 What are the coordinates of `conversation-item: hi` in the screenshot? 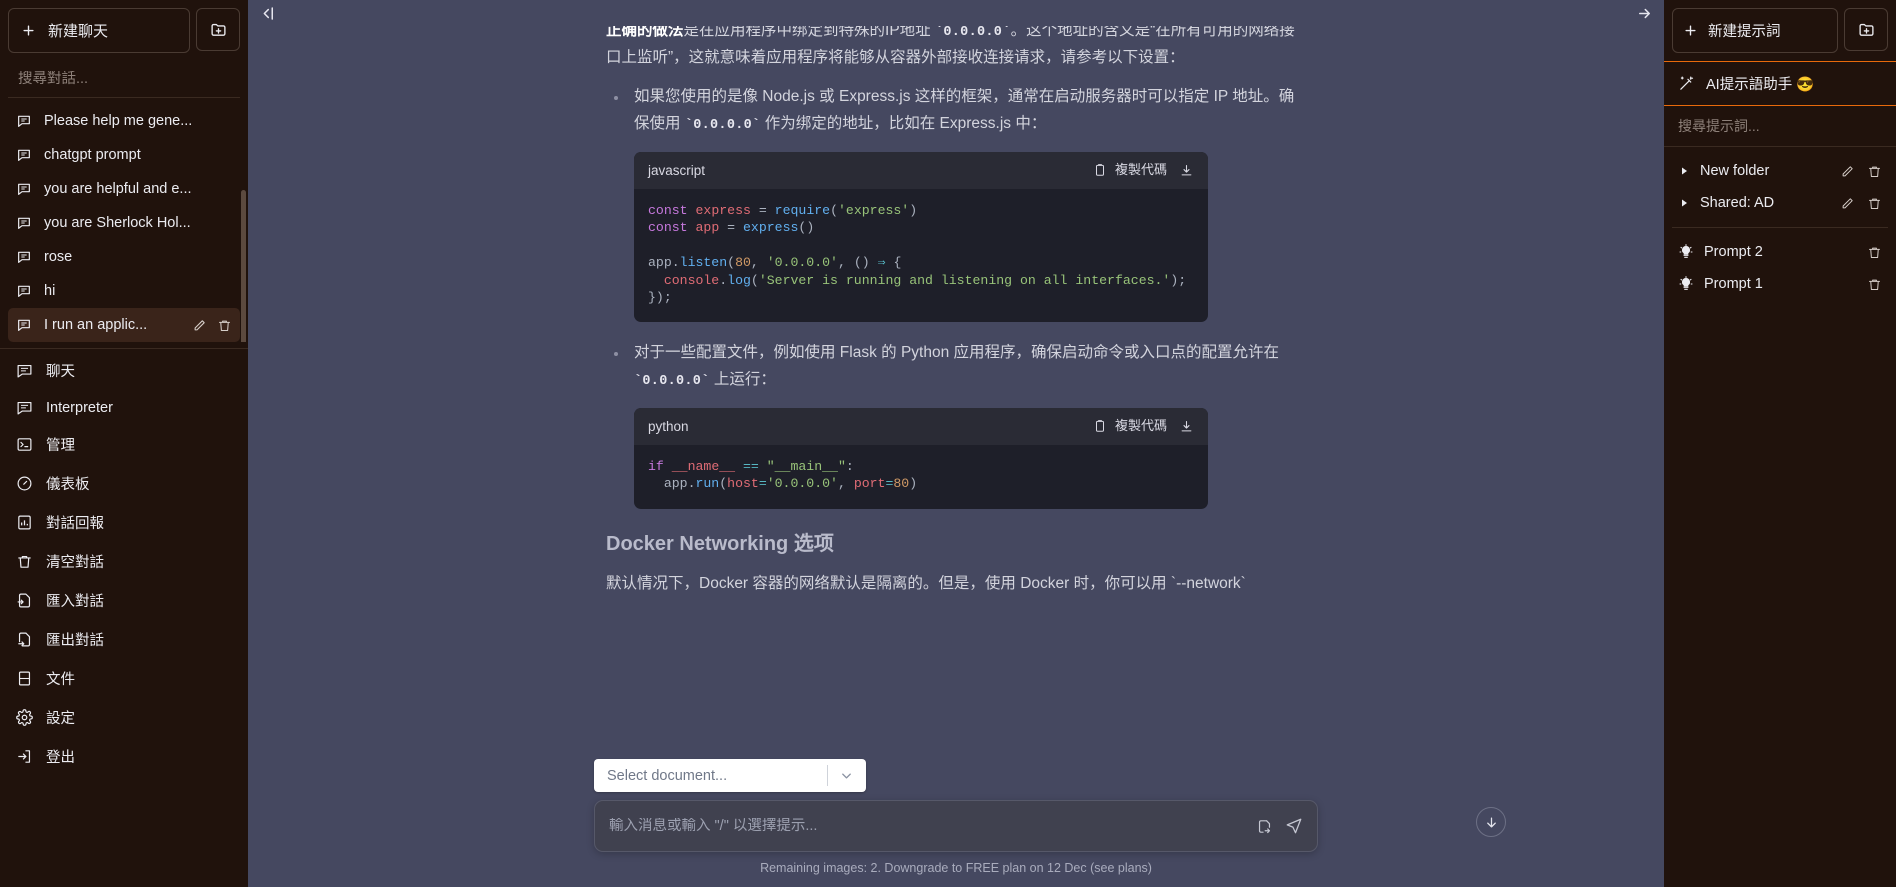 It's located at (124, 291).